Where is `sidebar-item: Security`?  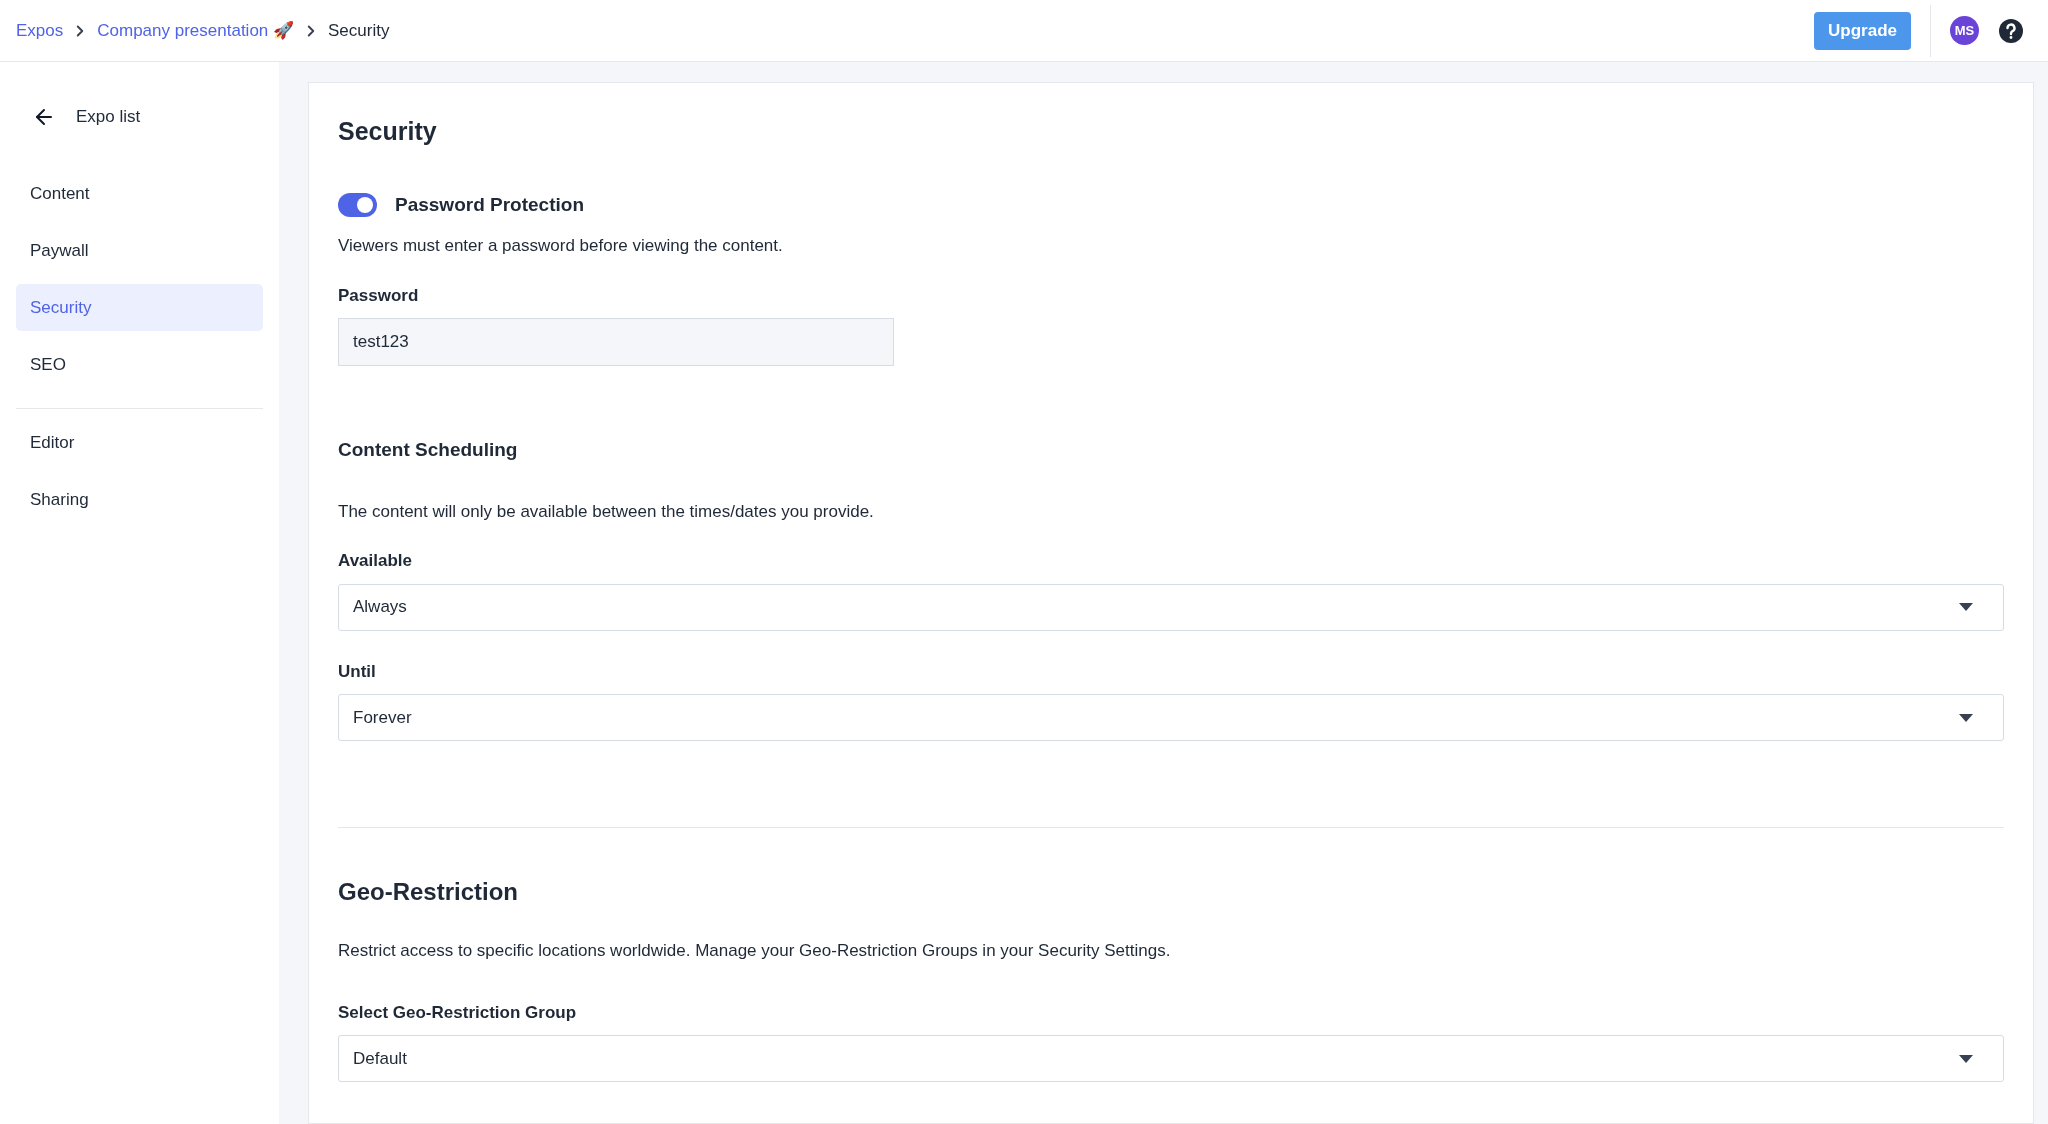 sidebar-item: Security is located at coordinates (139, 307).